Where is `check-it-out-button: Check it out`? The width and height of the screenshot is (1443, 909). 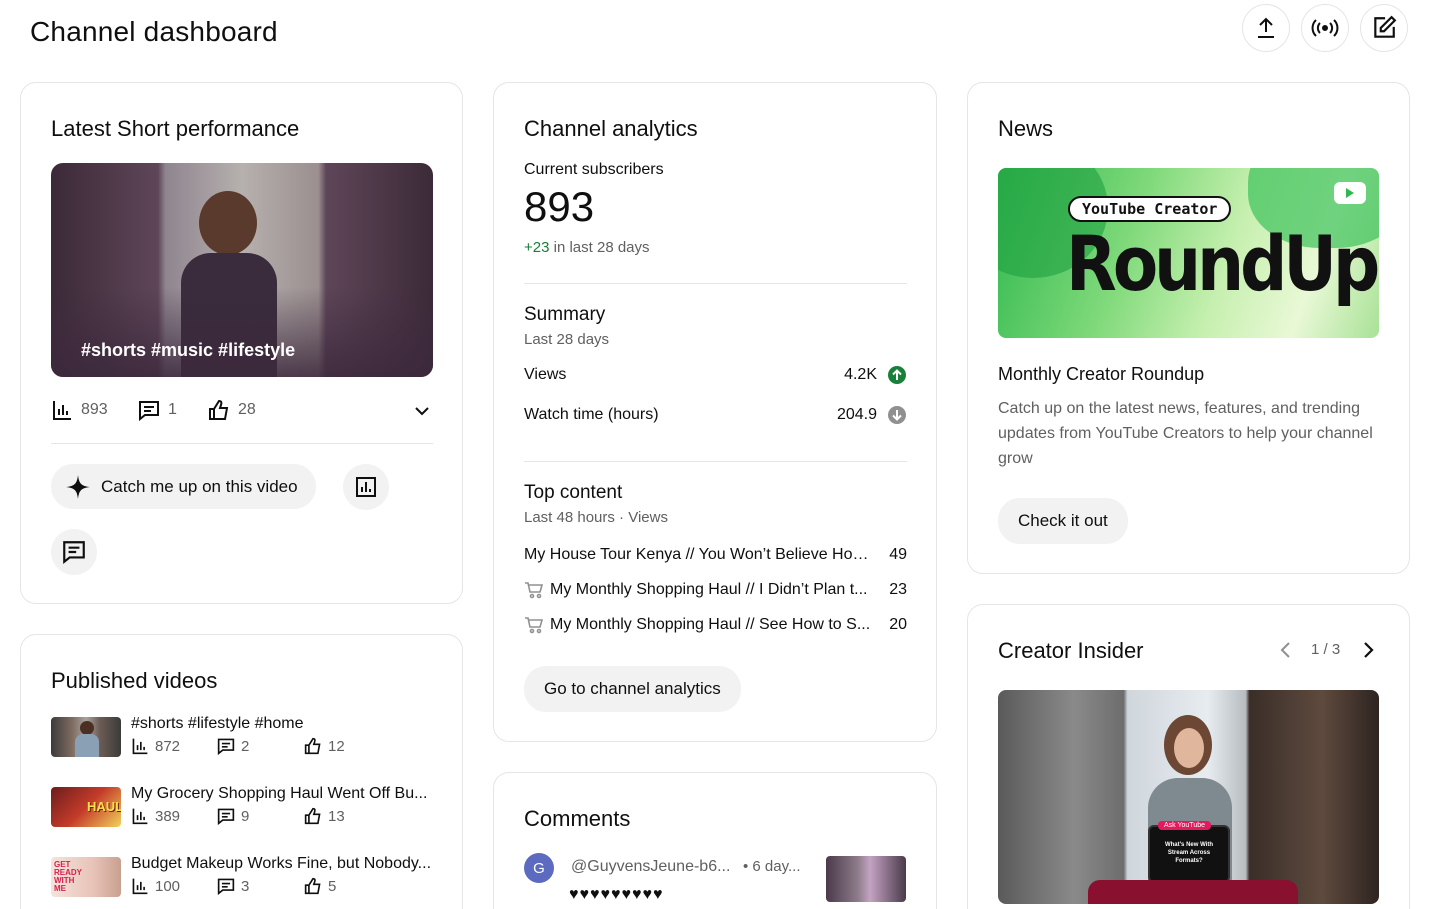 check-it-out-button: Check it out is located at coordinates (1063, 521).